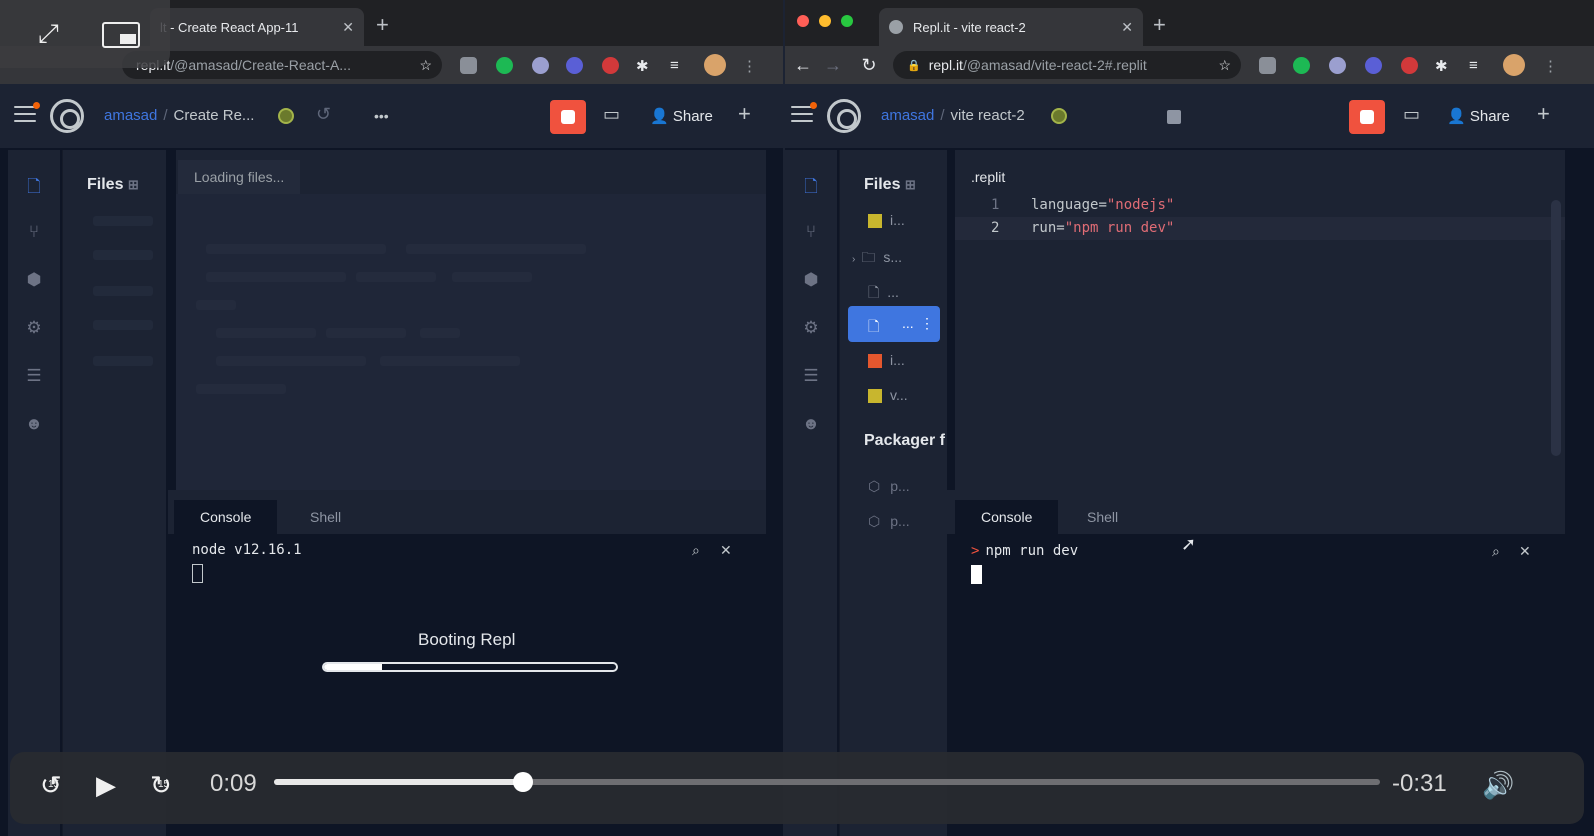 The width and height of the screenshot is (1594, 836). What do you see at coordinates (1260, 342) in the screenshot?
I see `code-editor: 1 language="nodejs" 2 run="npm run dev"` at bounding box center [1260, 342].